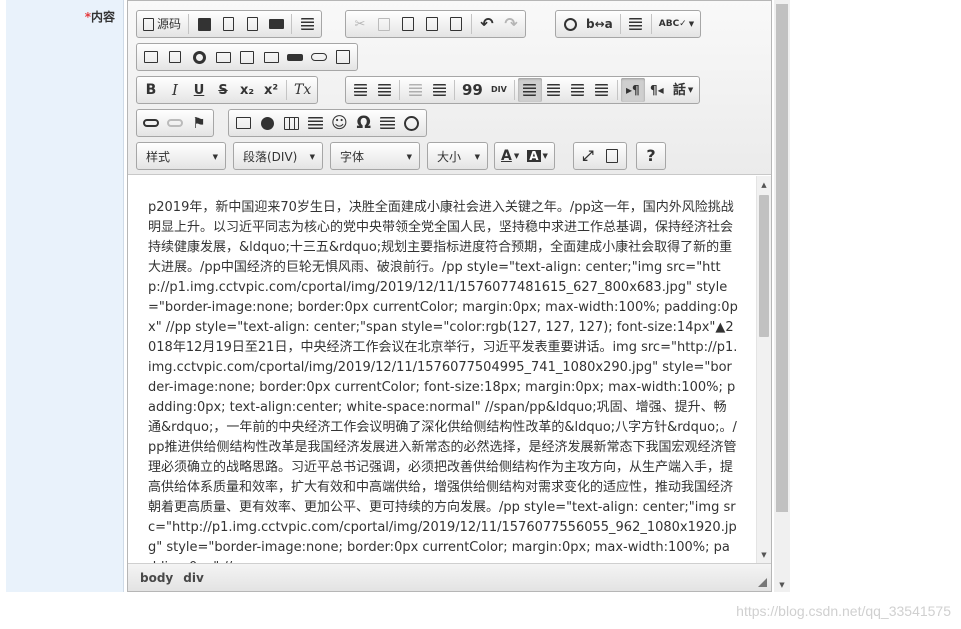  I want to click on paste-button, so click(408, 24).